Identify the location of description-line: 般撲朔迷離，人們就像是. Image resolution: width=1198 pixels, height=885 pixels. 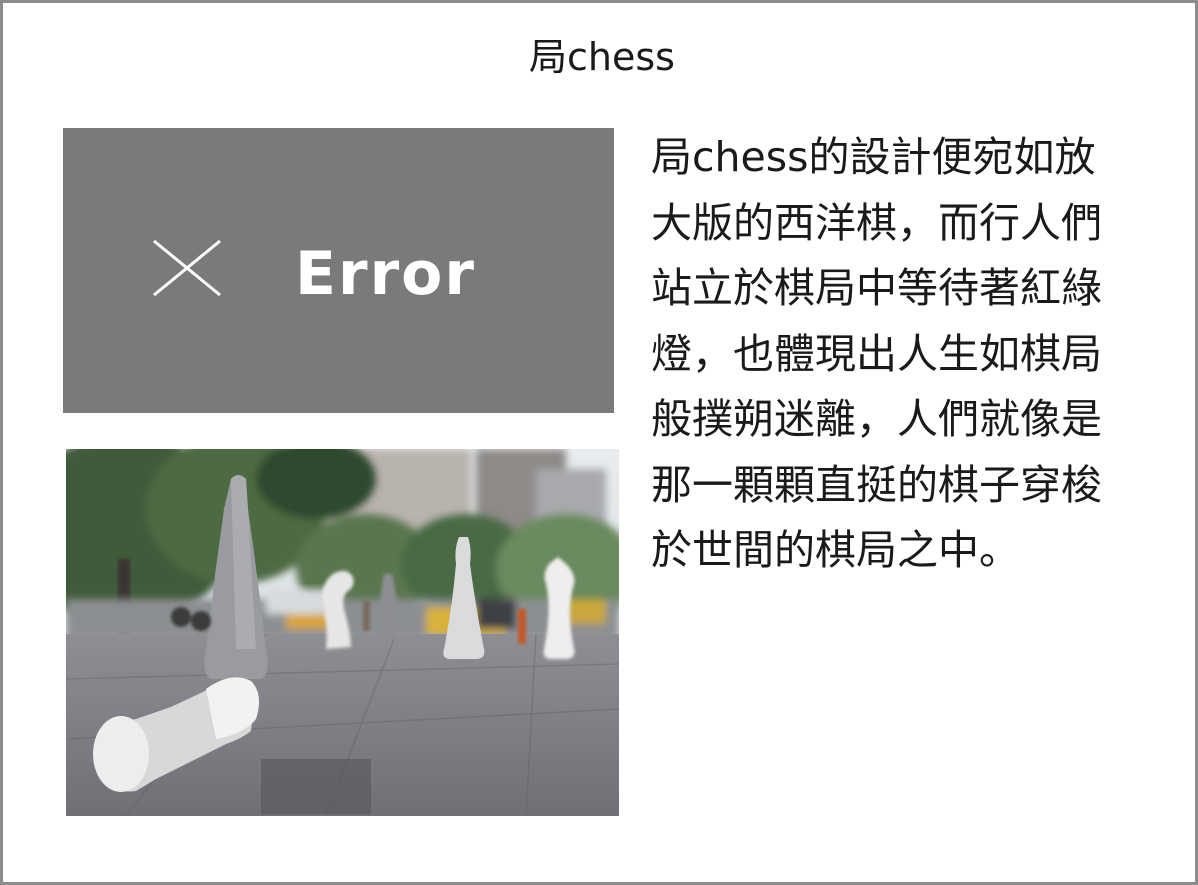
(876, 419).